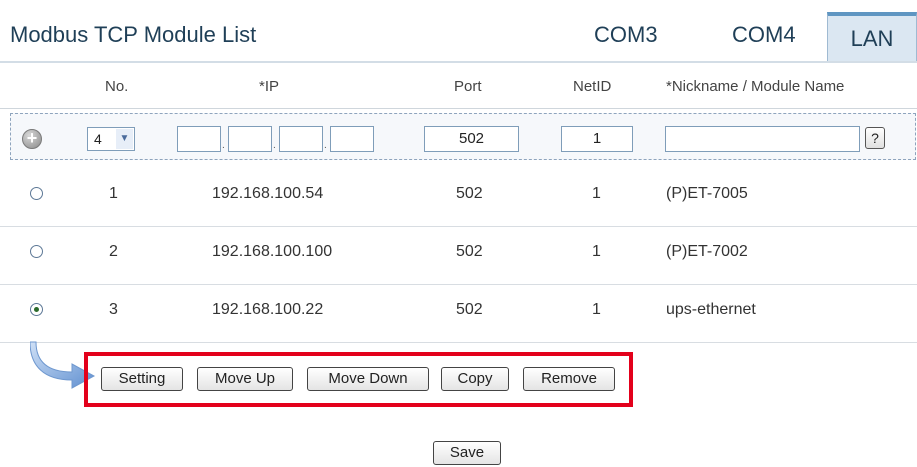  What do you see at coordinates (117, 86) in the screenshot?
I see `column-header-no: No.` at bounding box center [117, 86].